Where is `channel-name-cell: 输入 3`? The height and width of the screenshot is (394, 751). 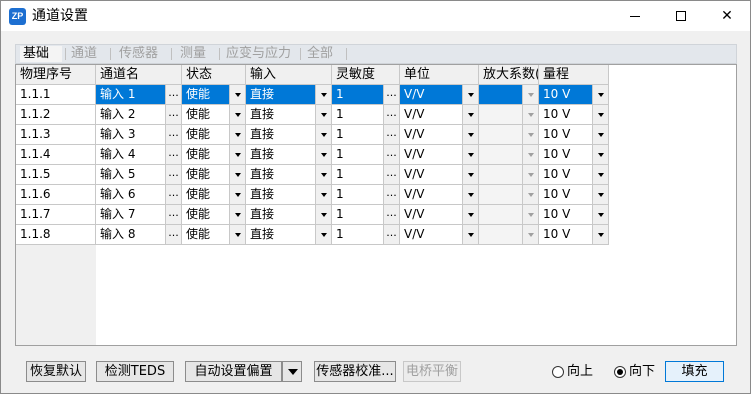
channel-name-cell: 输入 3 is located at coordinates (131, 135).